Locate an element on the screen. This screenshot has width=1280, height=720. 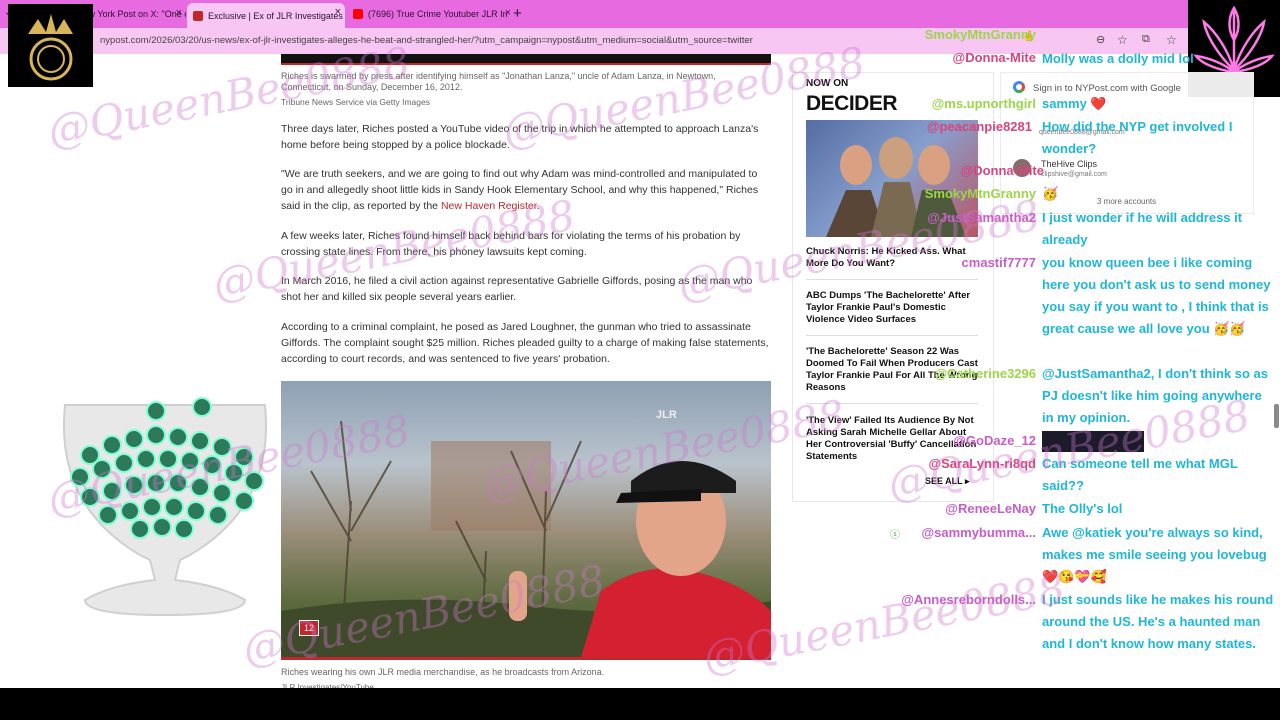
chat-username: @GoDaze_12 is located at coordinates (994, 440).